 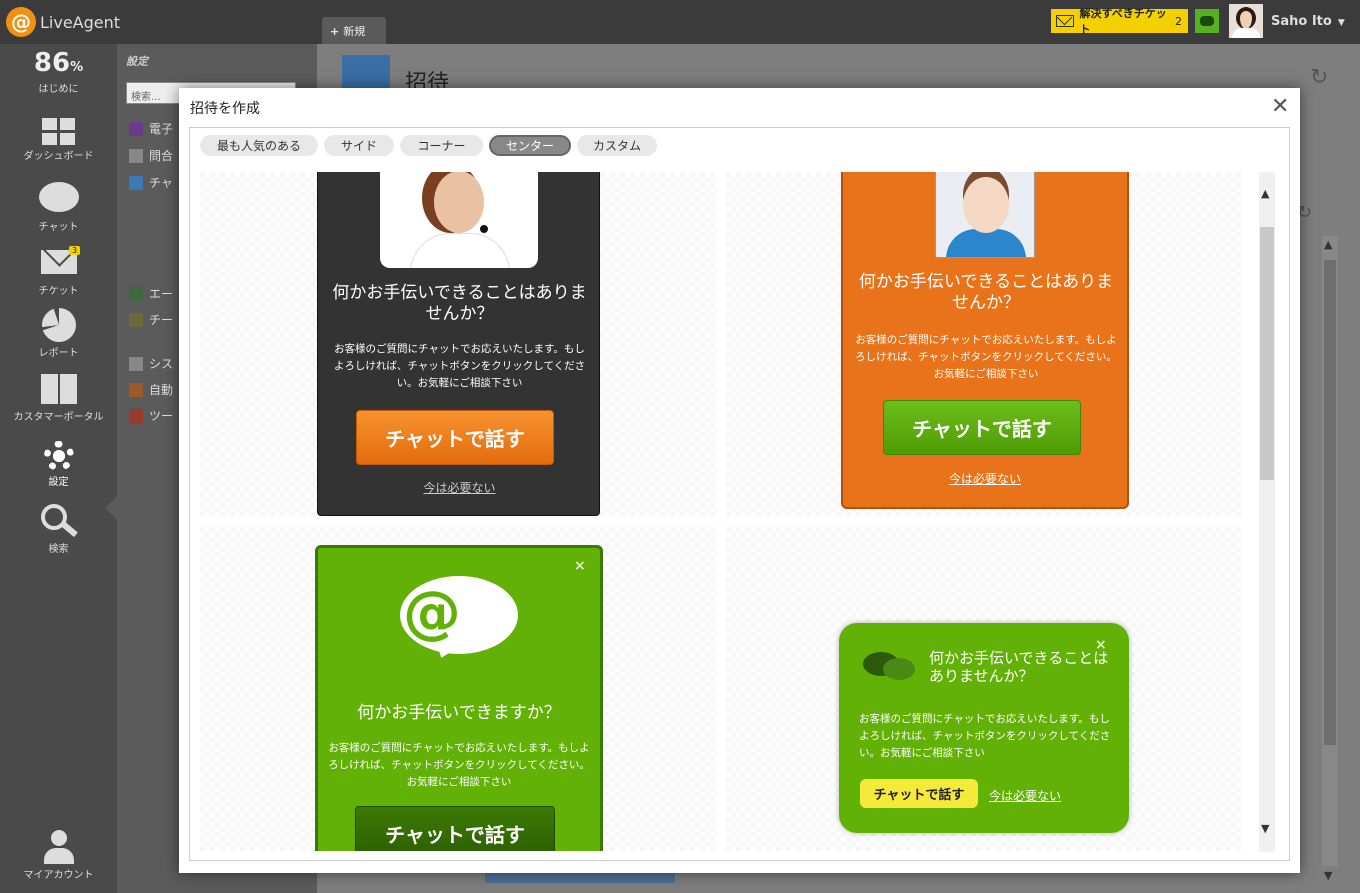 What do you see at coordinates (359, 145) in the screenshot?
I see `tab-side: サイド` at bounding box center [359, 145].